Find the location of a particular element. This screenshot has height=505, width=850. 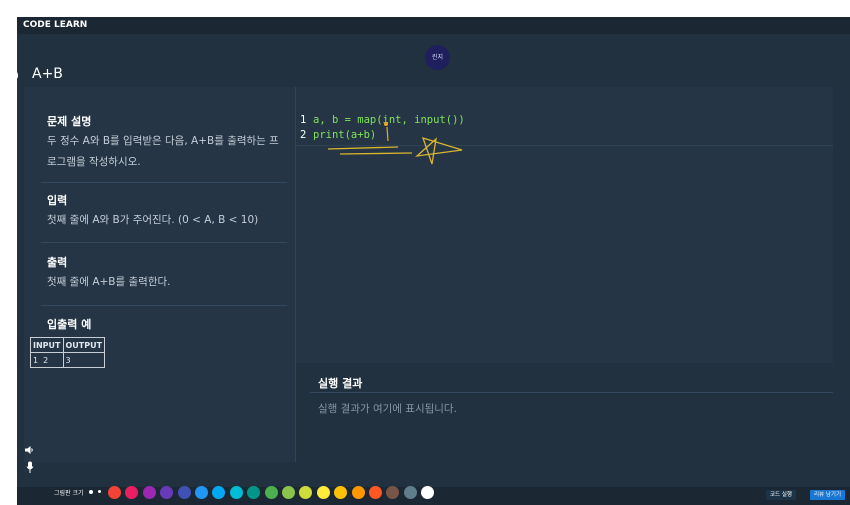

pen-annotation is located at coordinates (395, 143).